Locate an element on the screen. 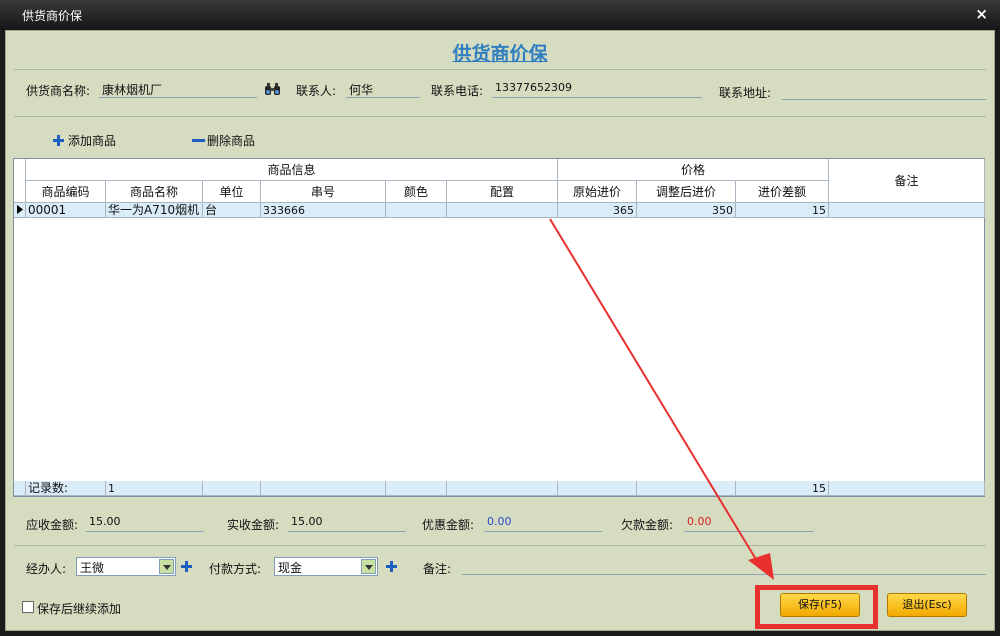  annotation-arrow is located at coordinates (661, 399).